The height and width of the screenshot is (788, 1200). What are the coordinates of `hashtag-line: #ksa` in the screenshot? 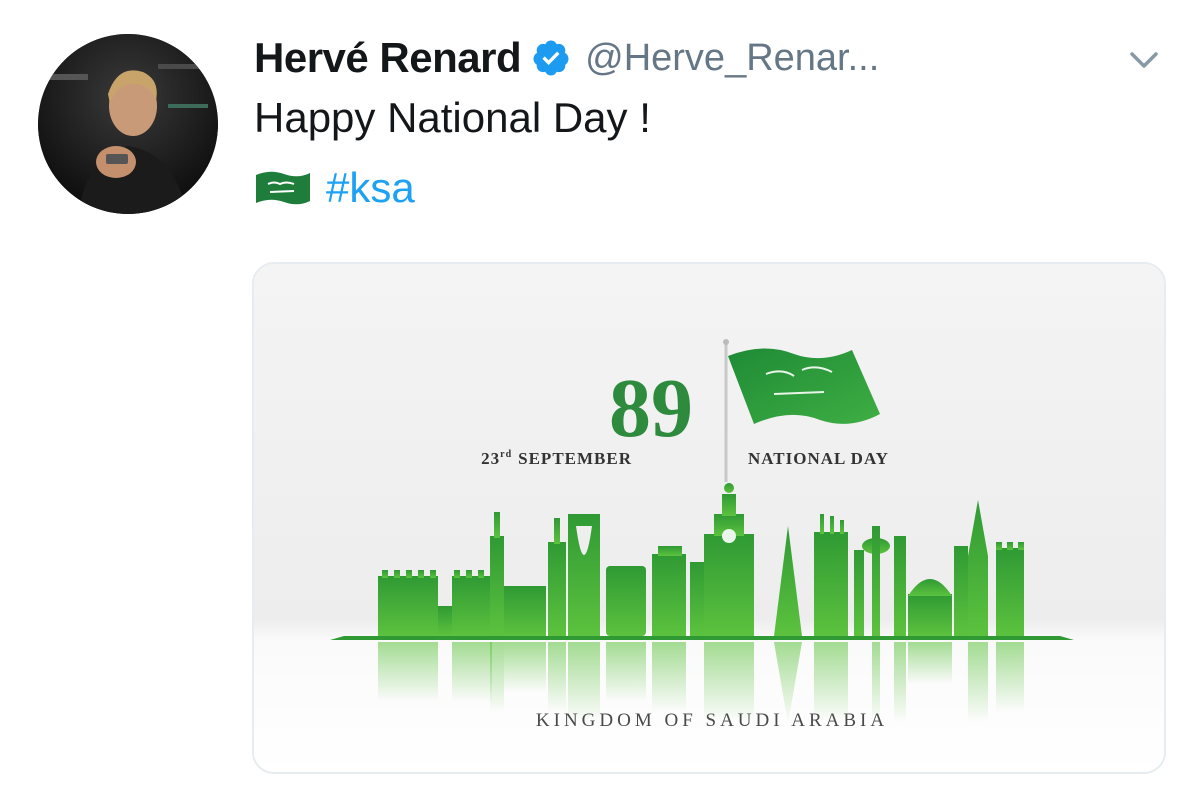 It's located at (334, 188).